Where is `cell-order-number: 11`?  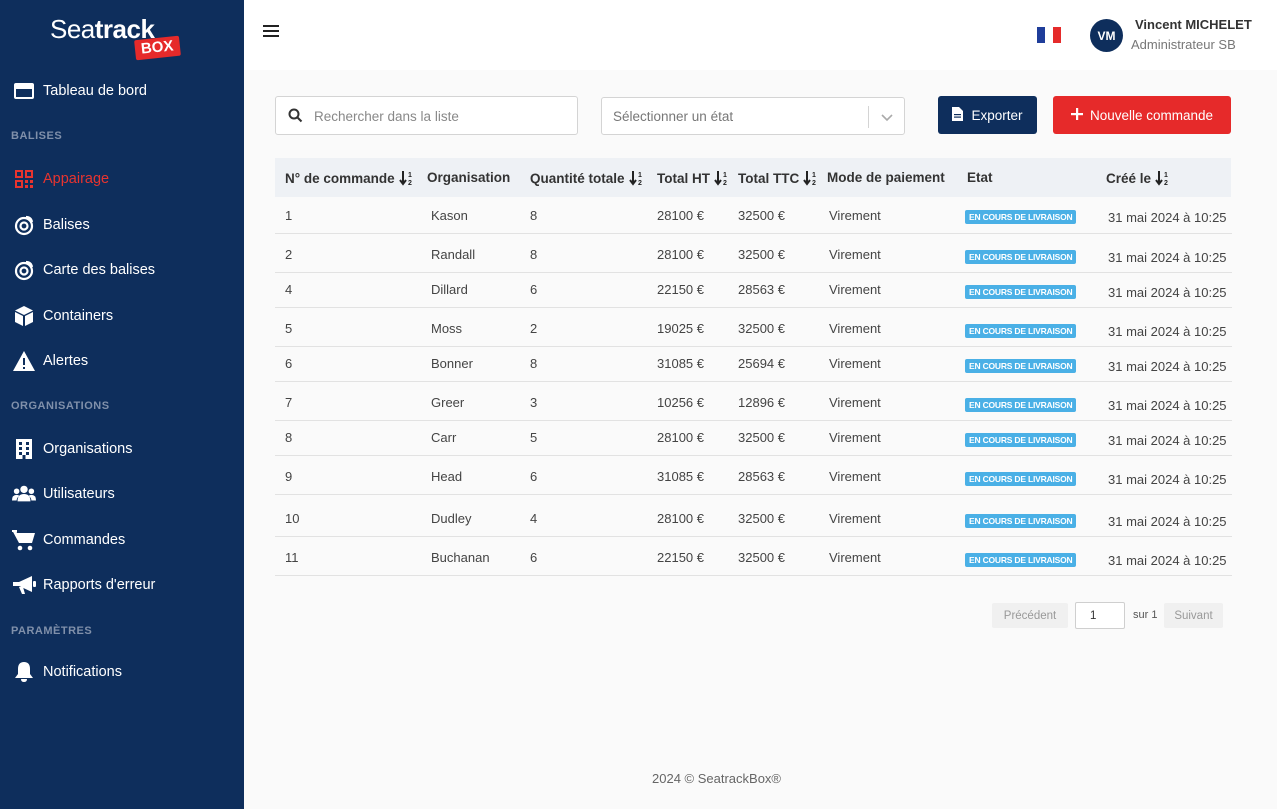
cell-order-number: 11 is located at coordinates (292, 557).